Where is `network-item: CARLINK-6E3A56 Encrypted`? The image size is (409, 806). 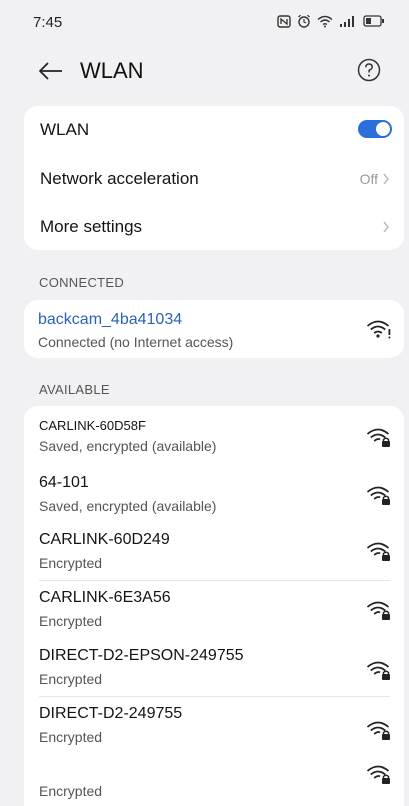
network-item: CARLINK-6E3A56 Encrypted is located at coordinates (214, 610).